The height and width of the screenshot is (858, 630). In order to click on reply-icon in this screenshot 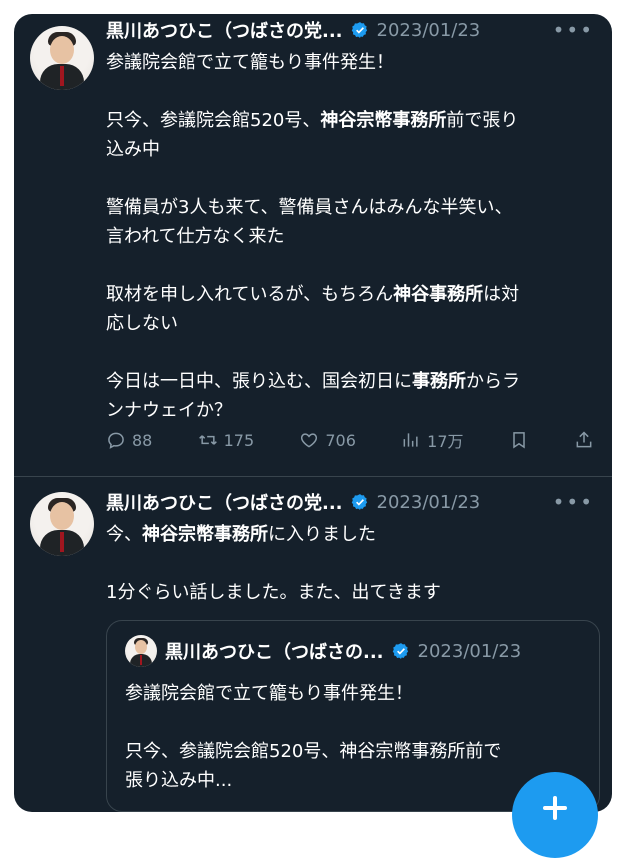, I will do `click(116, 440)`.